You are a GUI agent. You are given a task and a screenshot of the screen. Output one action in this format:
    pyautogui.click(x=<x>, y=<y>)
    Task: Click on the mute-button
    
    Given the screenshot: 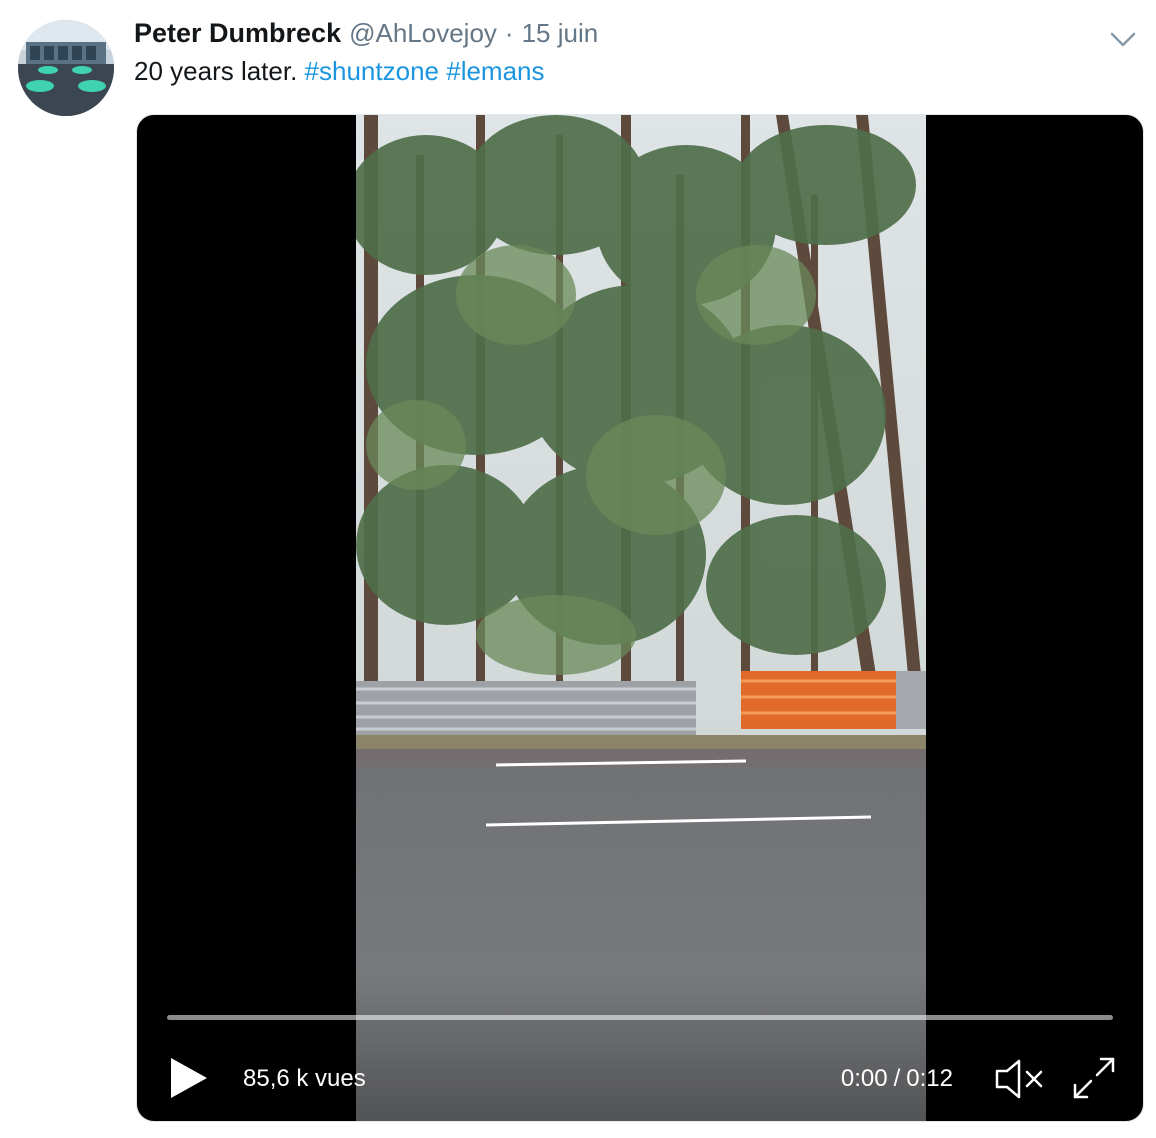 What is the action you would take?
    pyautogui.click(x=1020, y=1079)
    